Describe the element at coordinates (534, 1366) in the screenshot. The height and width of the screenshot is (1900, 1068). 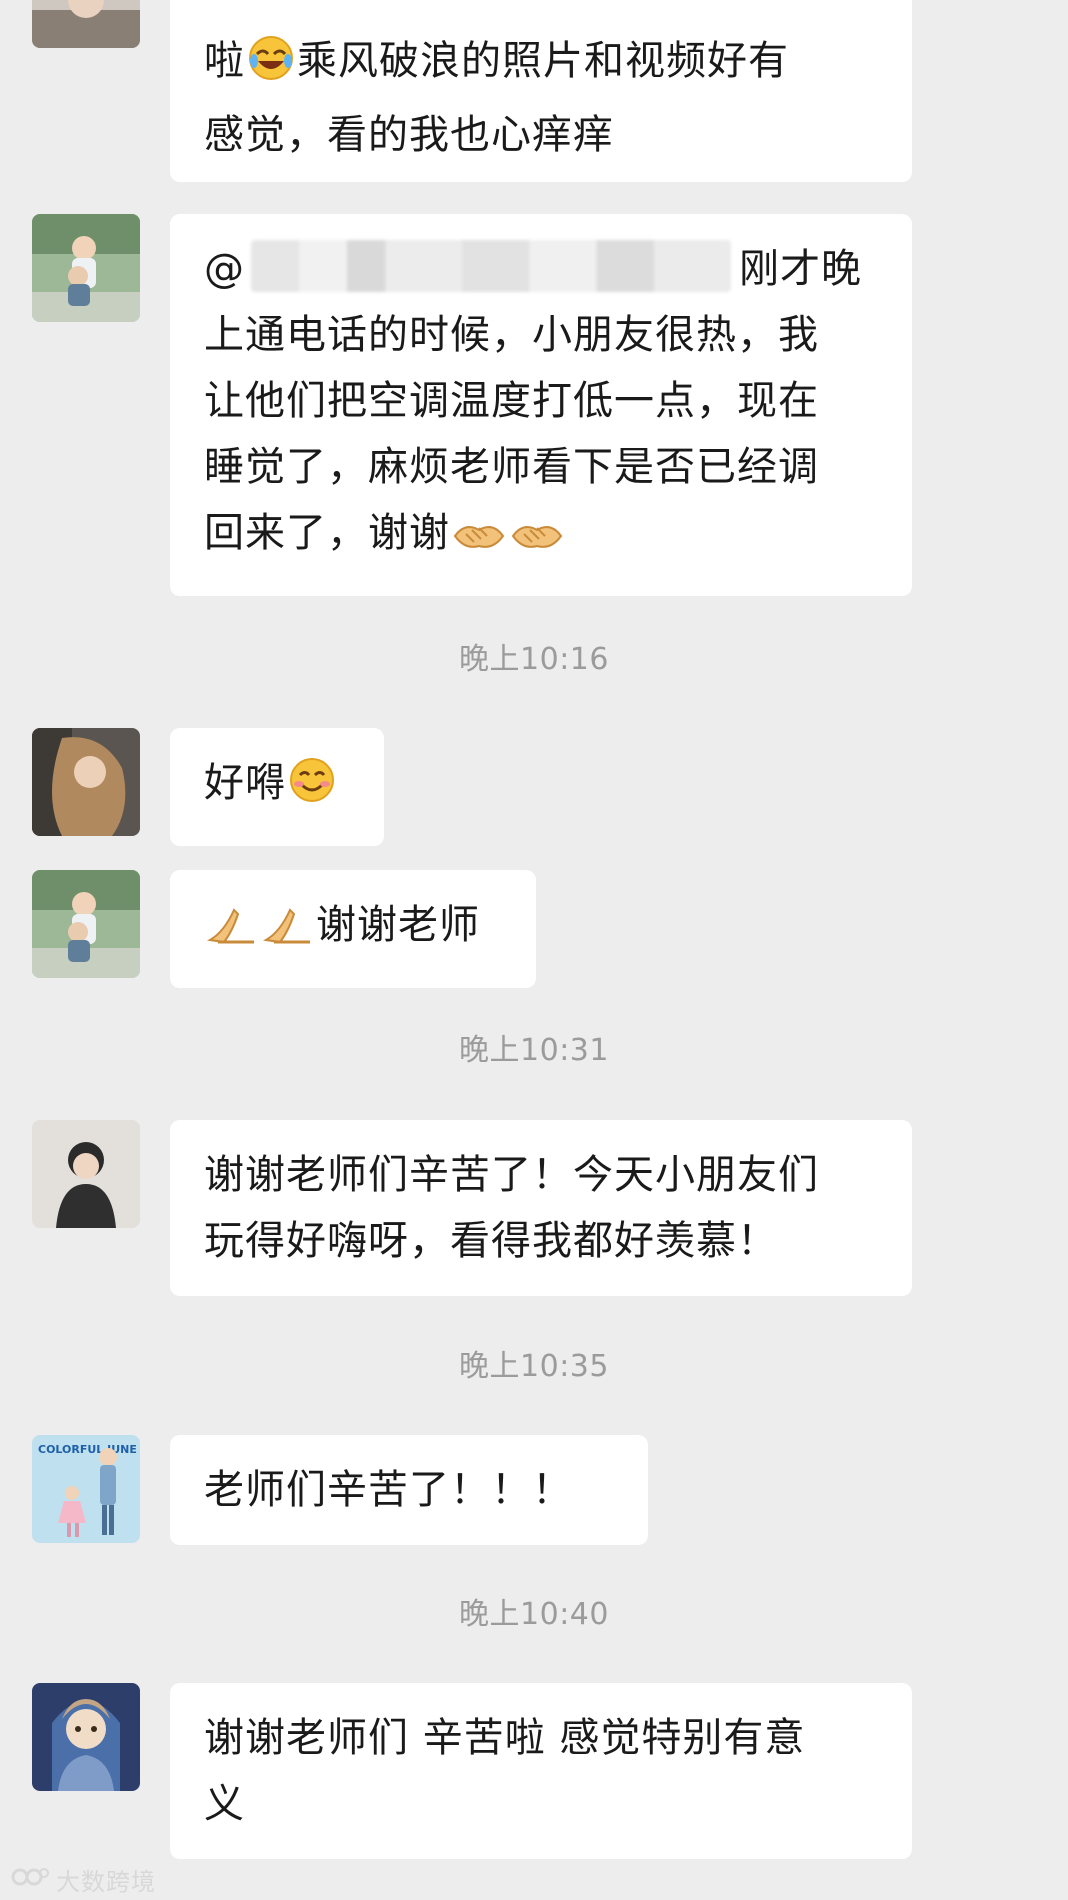
I see `timestamp: 晚上10:35` at that location.